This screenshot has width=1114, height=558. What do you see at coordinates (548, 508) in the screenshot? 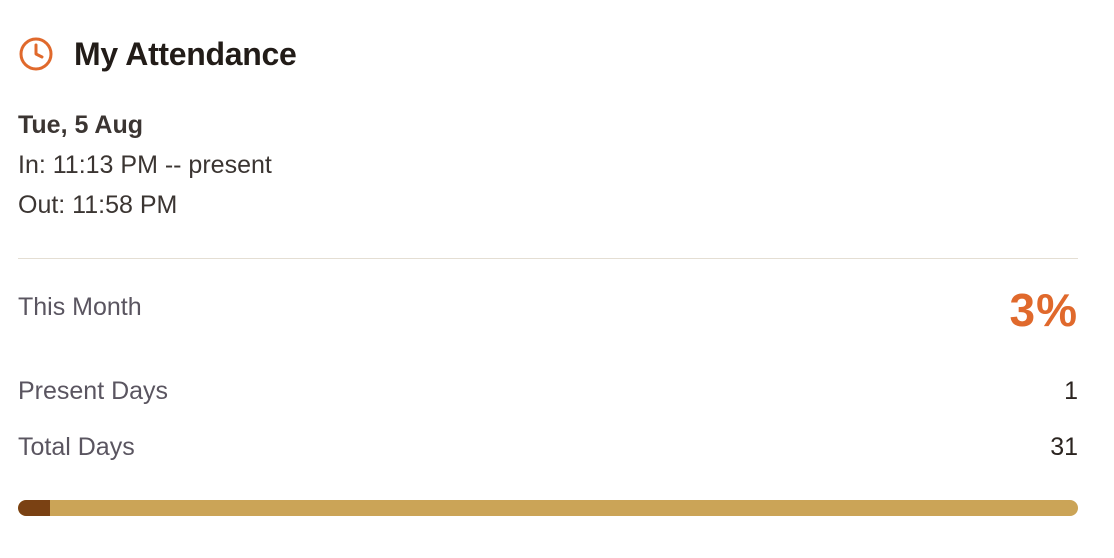
I see `attendance-progress-bar` at bounding box center [548, 508].